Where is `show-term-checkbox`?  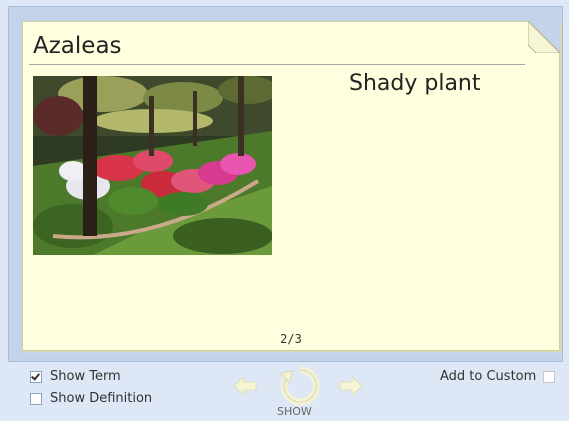
show-term-checkbox is located at coordinates (36, 376).